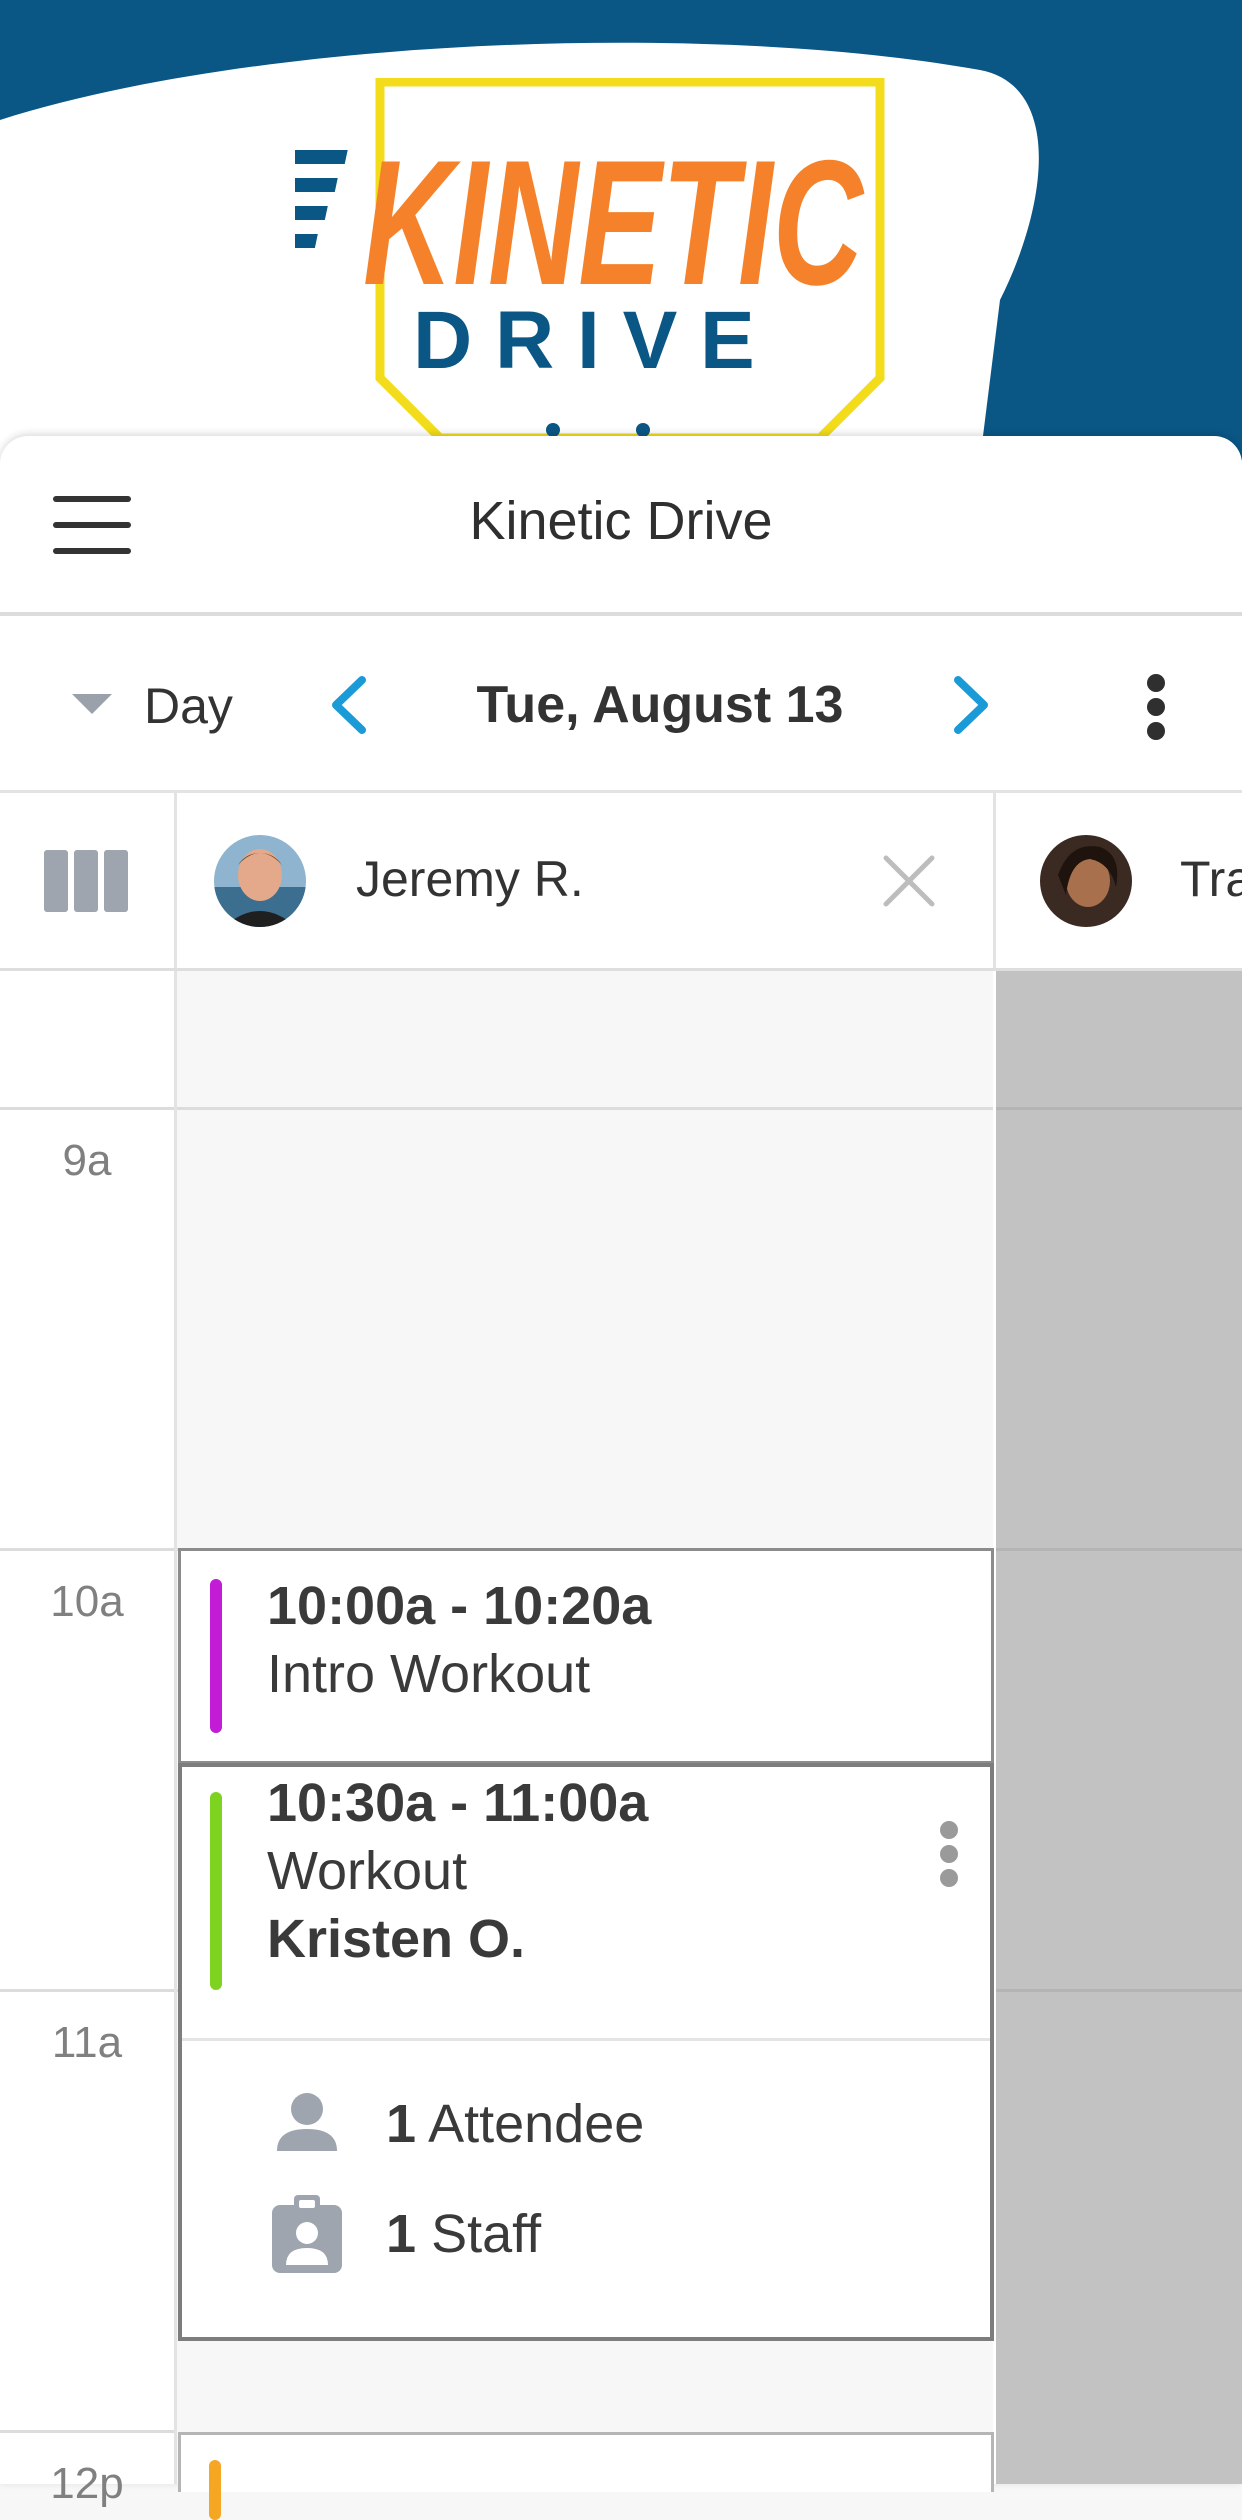 This screenshot has height=2520, width=1242. Describe the element at coordinates (307, 2234) in the screenshot. I see `staff-badge-icon` at that location.